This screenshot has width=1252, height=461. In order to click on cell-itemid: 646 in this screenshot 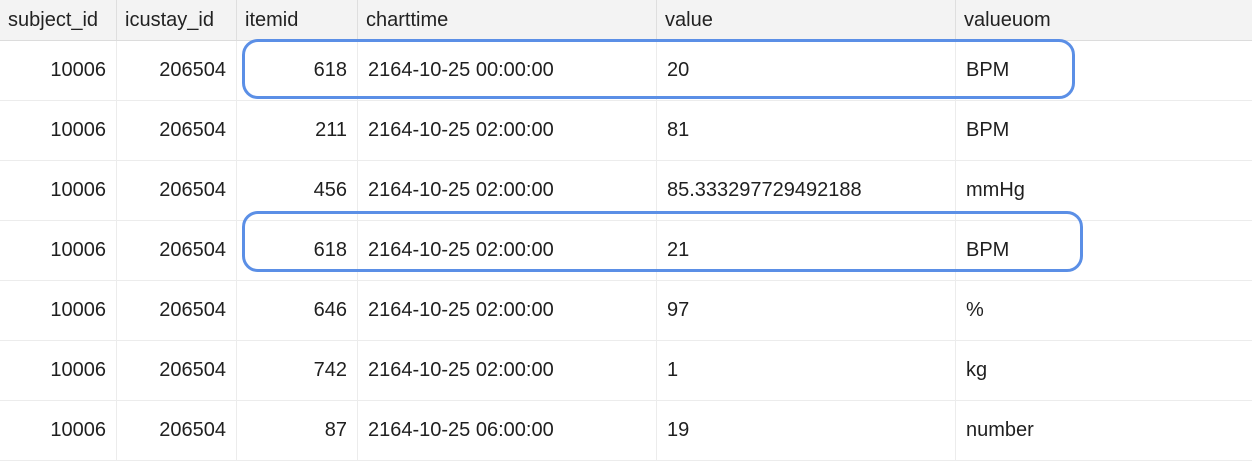, I will do `click(297, 310)`.